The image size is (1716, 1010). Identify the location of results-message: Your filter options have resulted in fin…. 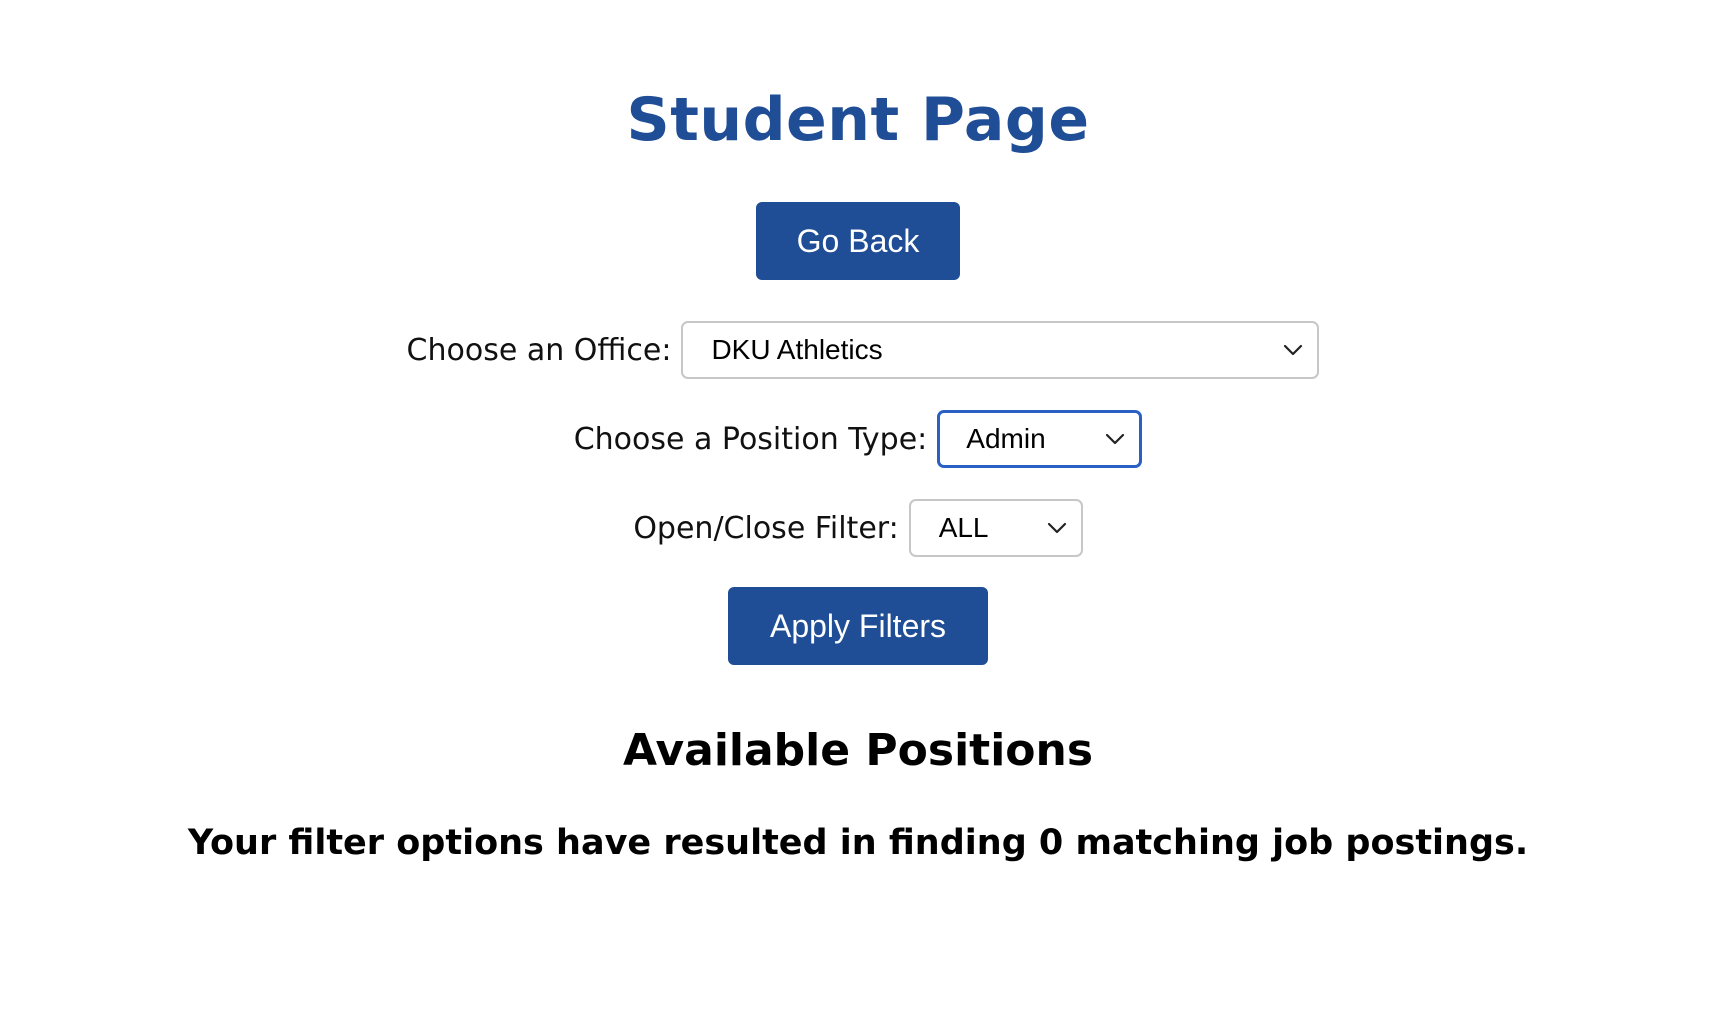
(858, 843).